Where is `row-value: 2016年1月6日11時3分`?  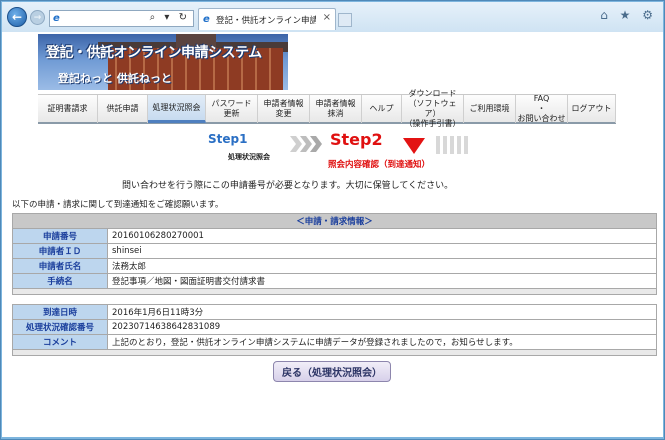 row-value: 2016年1月6日11時3分 is located at coordinates (382, 312).